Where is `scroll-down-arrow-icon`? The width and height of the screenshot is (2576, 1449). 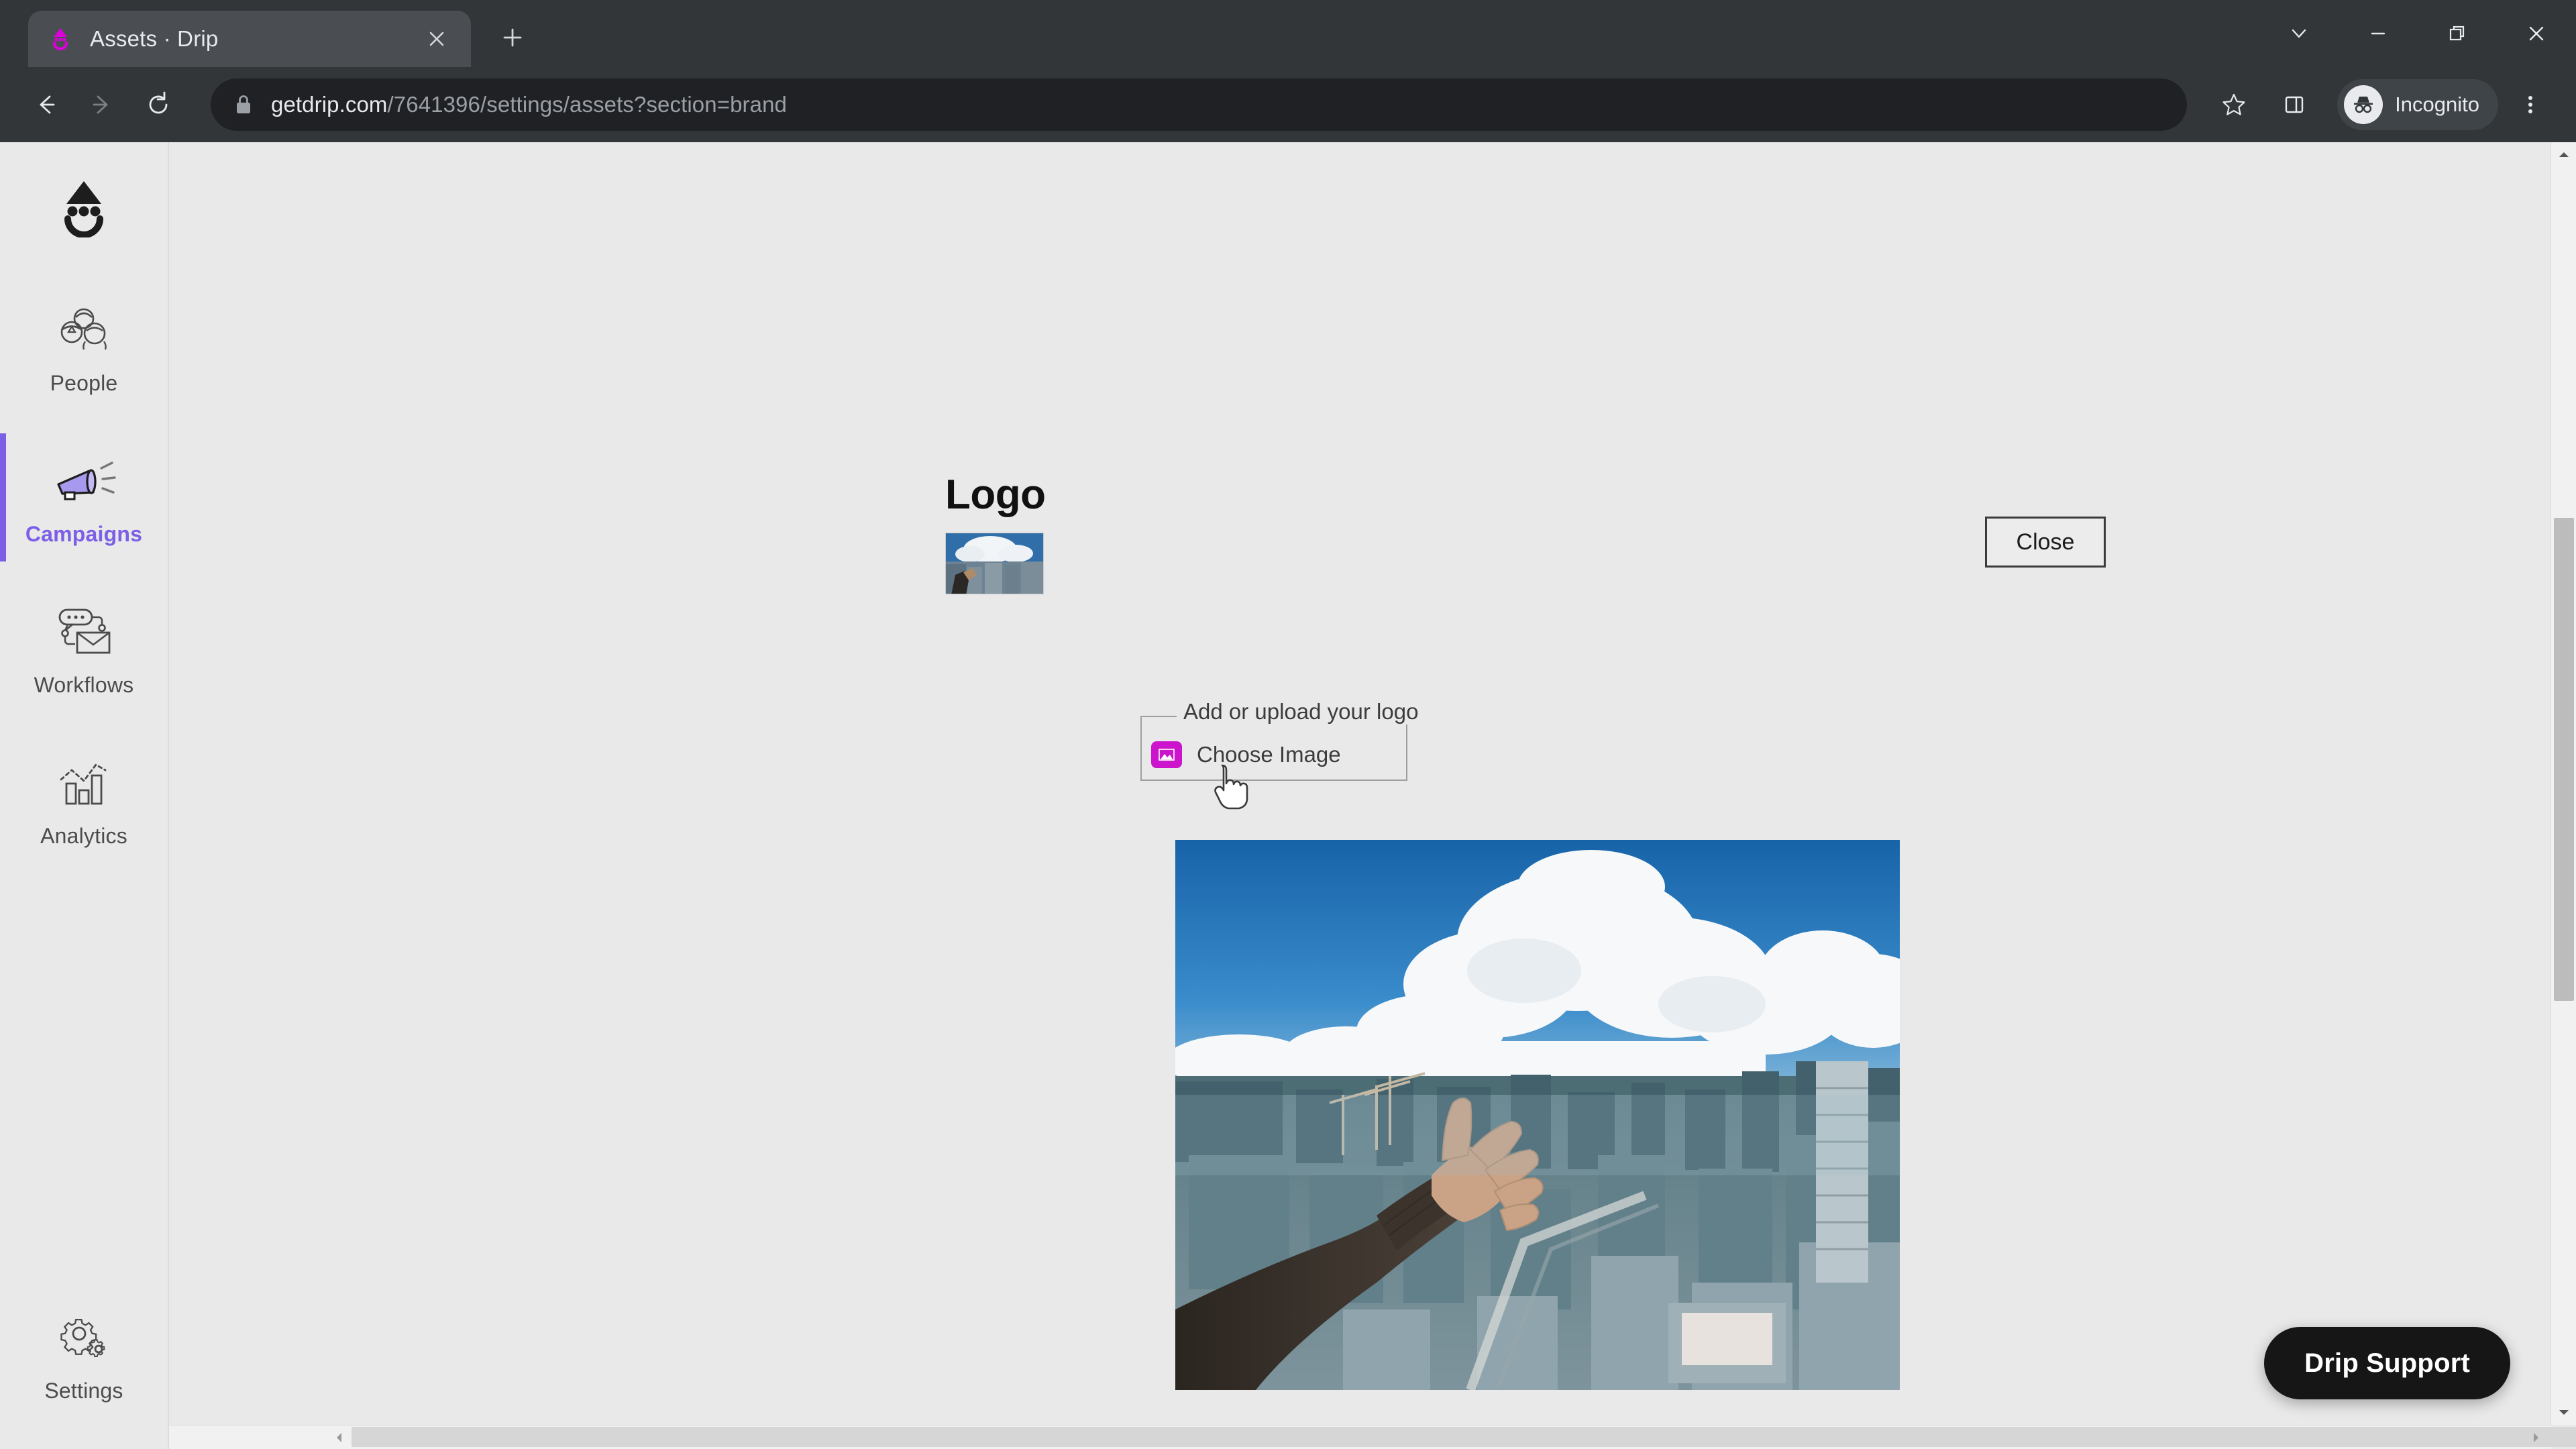
scroll-down-arrow-icon is located at coordinates (2563, 1412).